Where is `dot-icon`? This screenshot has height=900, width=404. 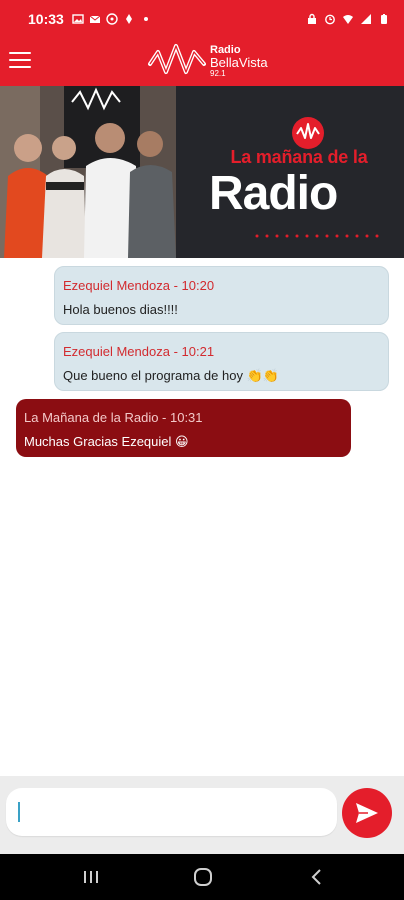 dot-icon is located at coordinates (145, 19).